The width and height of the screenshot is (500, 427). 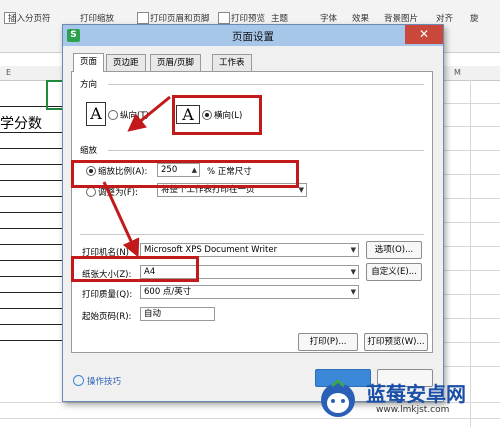 What do you see at coordinates (401, 18) in the screenshot?
I see `ribbon-background-image: 背景图片` at bounding box center [401, 18].